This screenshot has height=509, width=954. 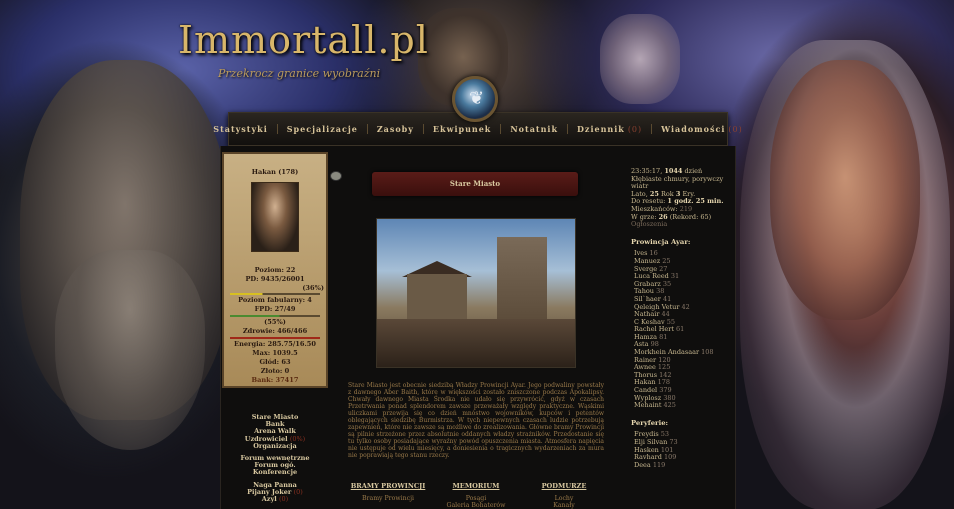 What do you see at coordinates (648, 405) in the screenshot?
I see `player-name: Mehaint` at bounding box center [648, 405].